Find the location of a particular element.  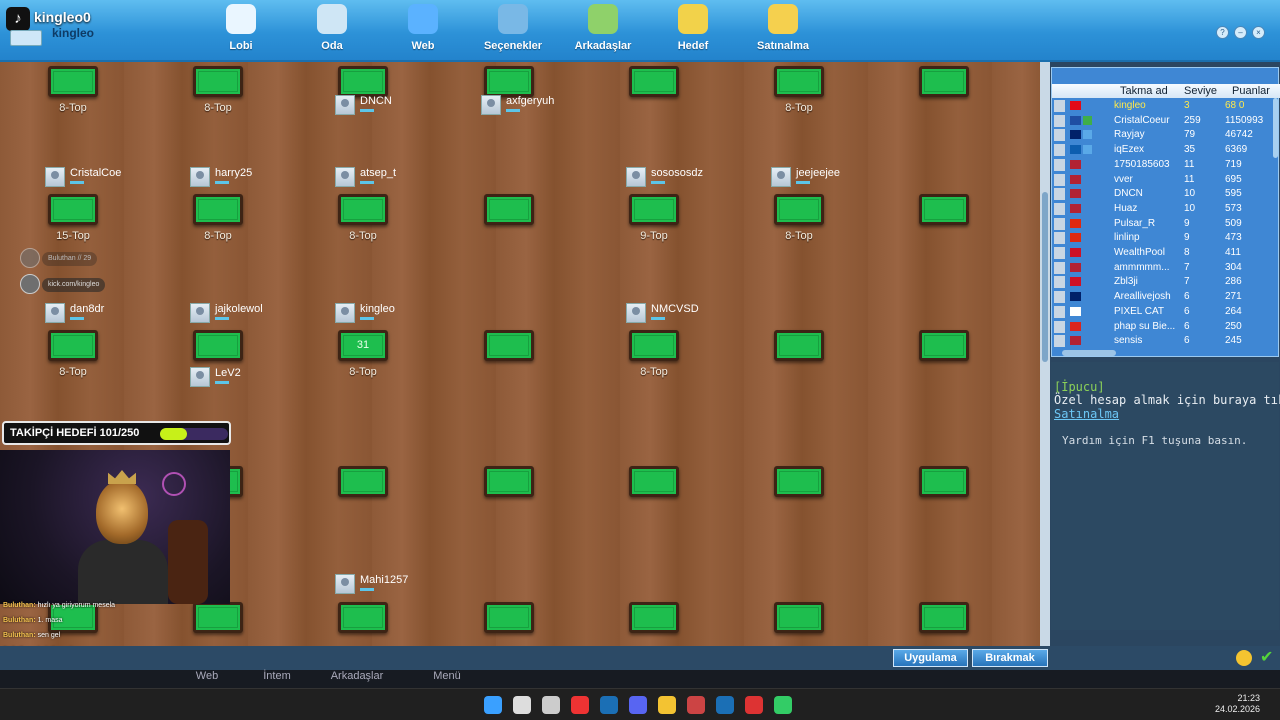

player-row: Zbl3ji 7 286 is located at coordinates (1163, 282).